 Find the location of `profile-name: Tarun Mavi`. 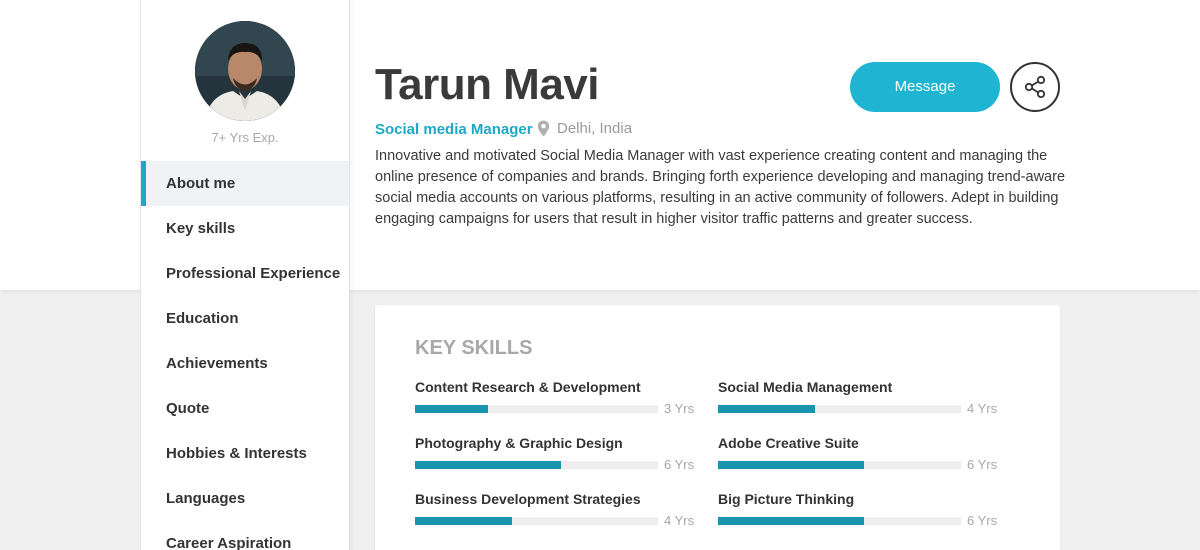

profile-name: Tarun Mavi is located at coordinates (487, 84).